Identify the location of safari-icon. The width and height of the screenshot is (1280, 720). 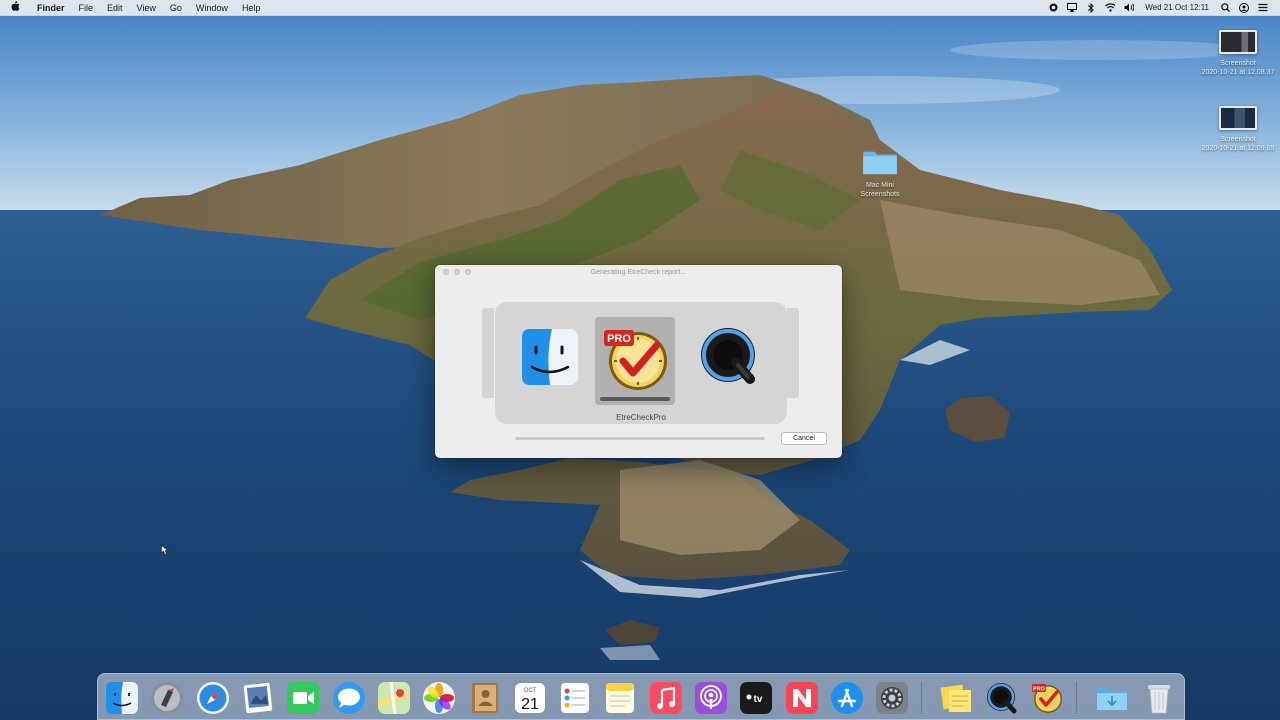
(213, 698).